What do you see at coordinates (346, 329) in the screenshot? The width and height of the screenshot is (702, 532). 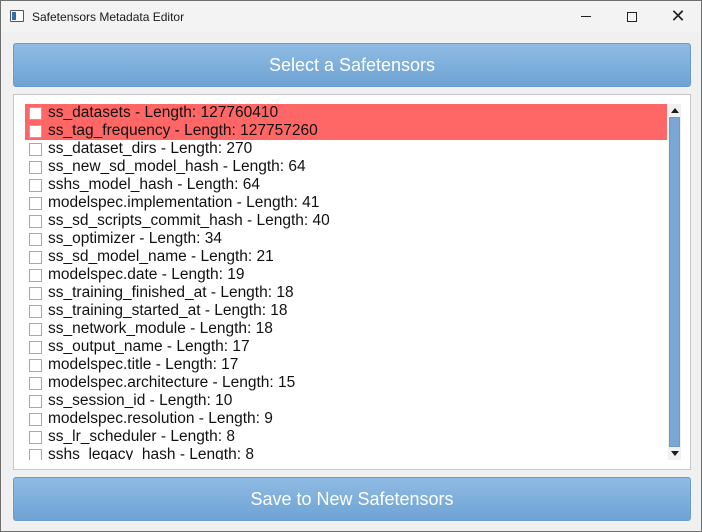 I see `list-item: ss_network_module - Length: 18` at bounding box center [346, 329].